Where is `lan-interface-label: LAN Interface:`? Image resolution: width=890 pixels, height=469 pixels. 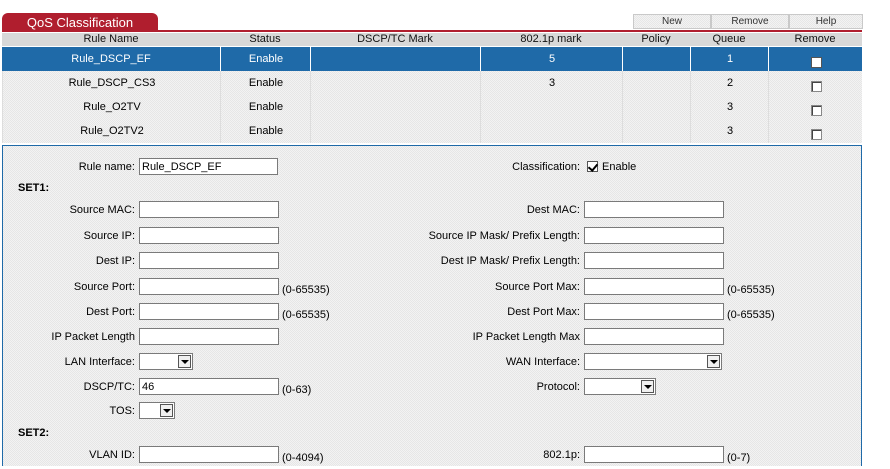
lan-interface-label: LAN Interface: is located at coordinates (99, 362).